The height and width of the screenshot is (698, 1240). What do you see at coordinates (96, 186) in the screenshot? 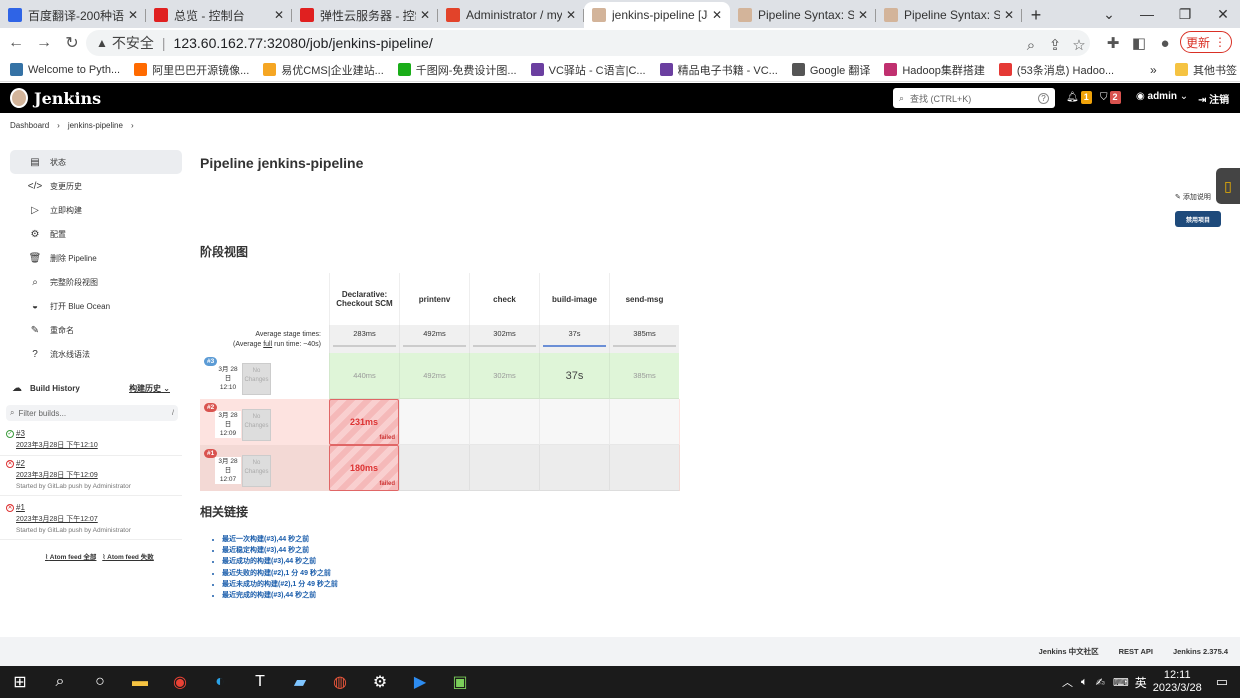
I see `sidebar-item: </> 变更历史` at bounding box center [96, 186].